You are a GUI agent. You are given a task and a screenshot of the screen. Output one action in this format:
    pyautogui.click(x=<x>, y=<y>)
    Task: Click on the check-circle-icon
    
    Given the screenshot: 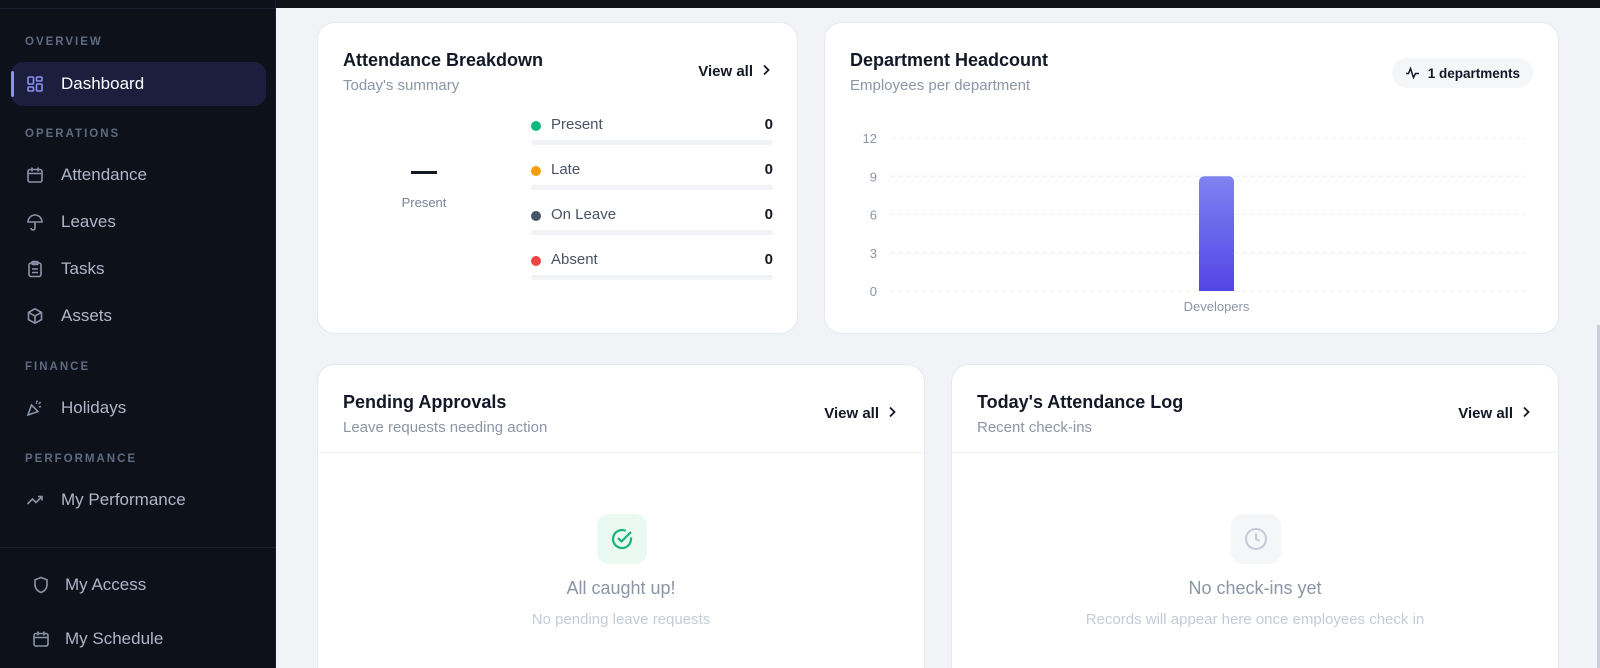 What is the action you would take?
    pyautogui.click(x=622, y=539)
    